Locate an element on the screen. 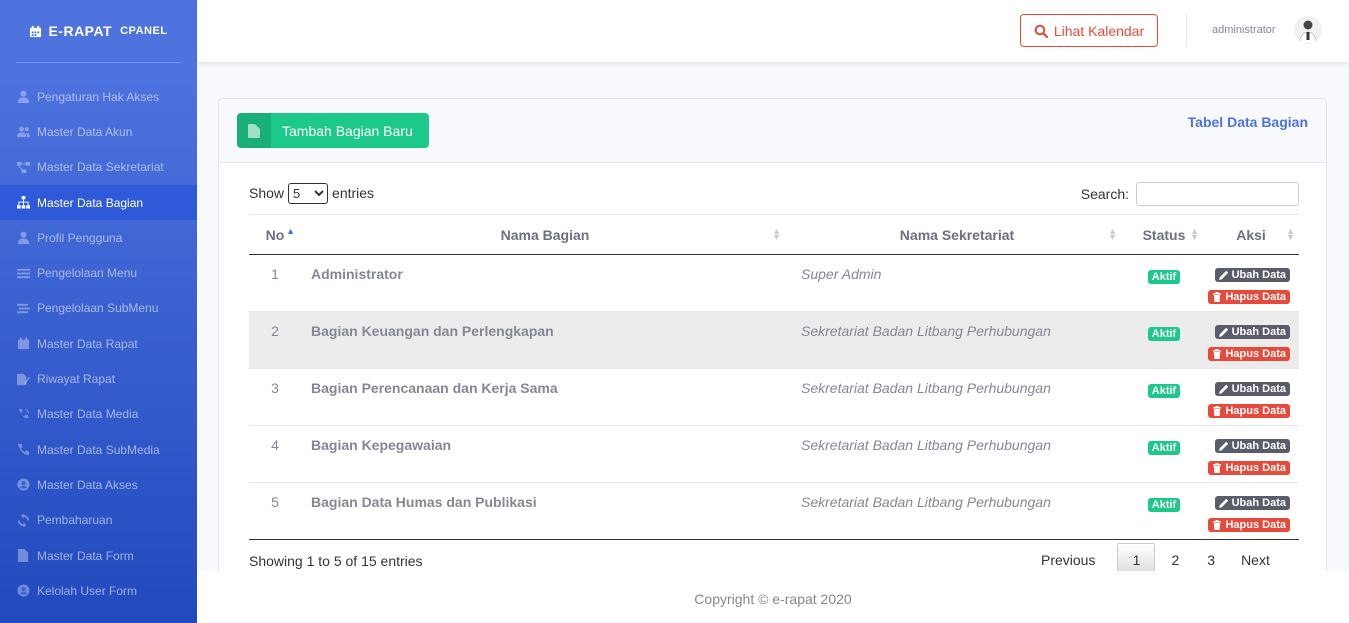 Image resolution: width=1349 pixels, height=623 pixels. sidebar-item-label: Master Data Akun is located at coordinates (85, 131).